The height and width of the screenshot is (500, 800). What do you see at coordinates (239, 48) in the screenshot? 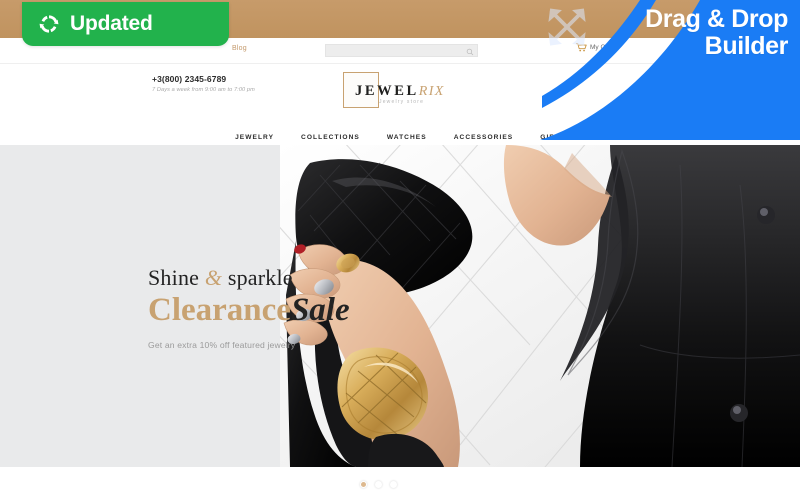
I see `blog-link: Blog` at bounding box center [239, 48].